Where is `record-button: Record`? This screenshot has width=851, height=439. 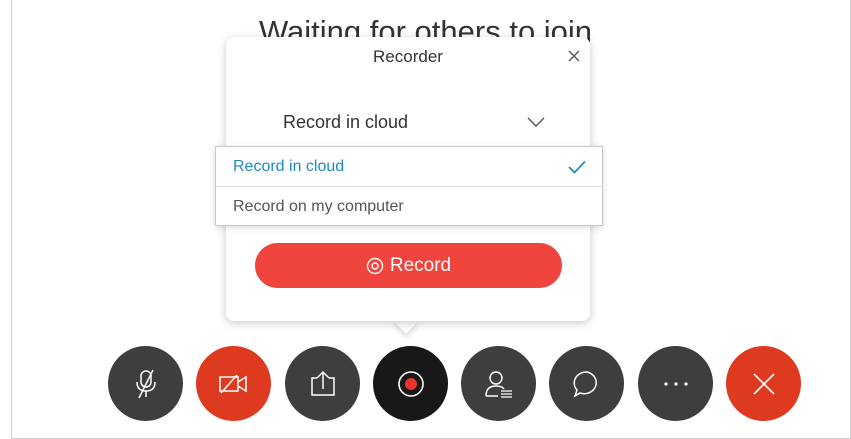
record-button: Record is located at coordinates (408, 265).